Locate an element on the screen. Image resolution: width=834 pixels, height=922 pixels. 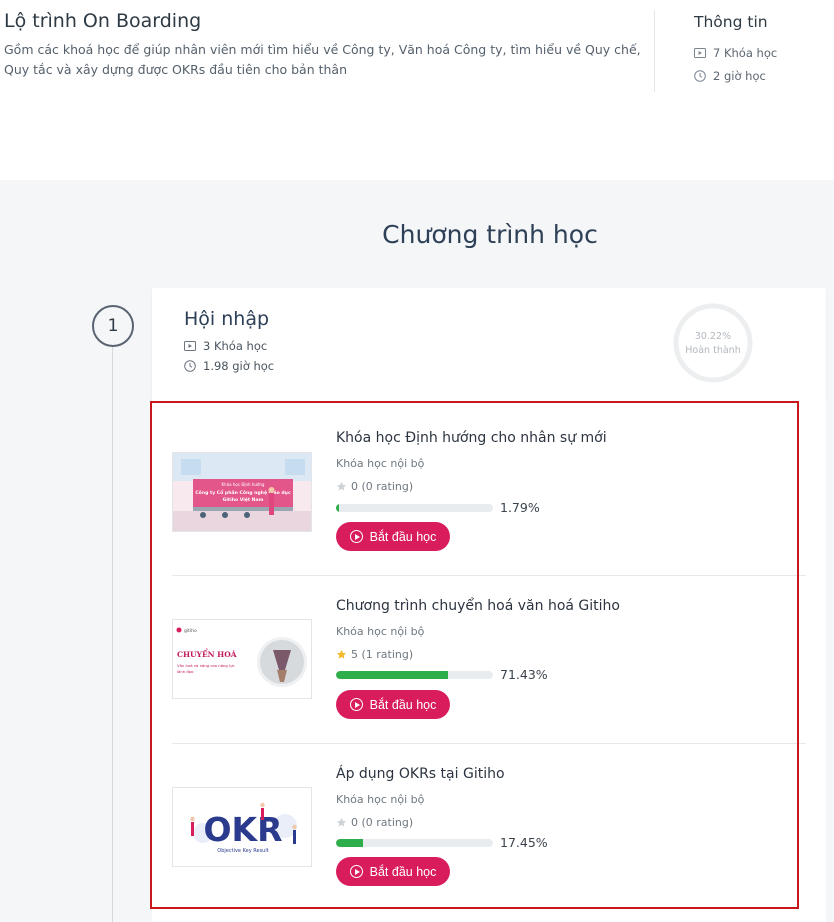
thumb-line1: OKR is located at coordinates (242, 829).